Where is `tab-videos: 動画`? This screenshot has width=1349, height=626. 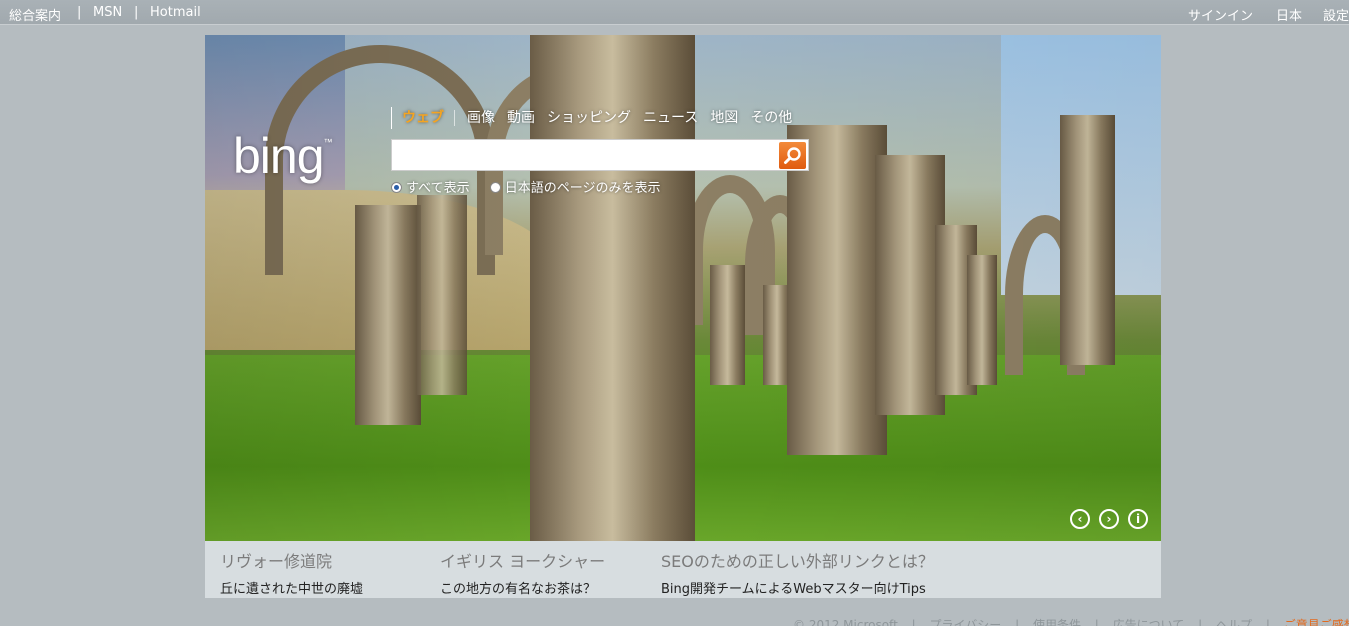
tab-videos: 動画 is located at coordinates (521, 118).